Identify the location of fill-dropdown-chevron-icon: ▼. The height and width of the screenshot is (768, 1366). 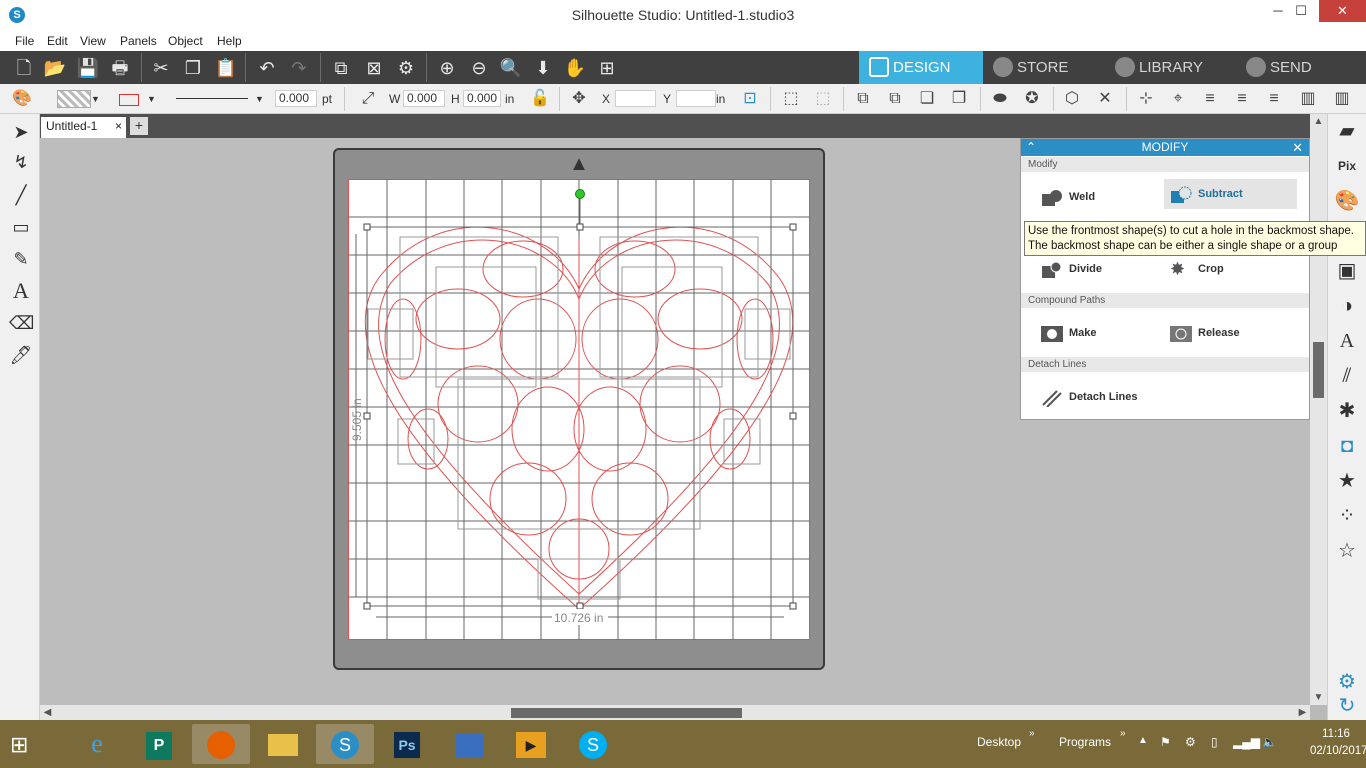
(95, 99).